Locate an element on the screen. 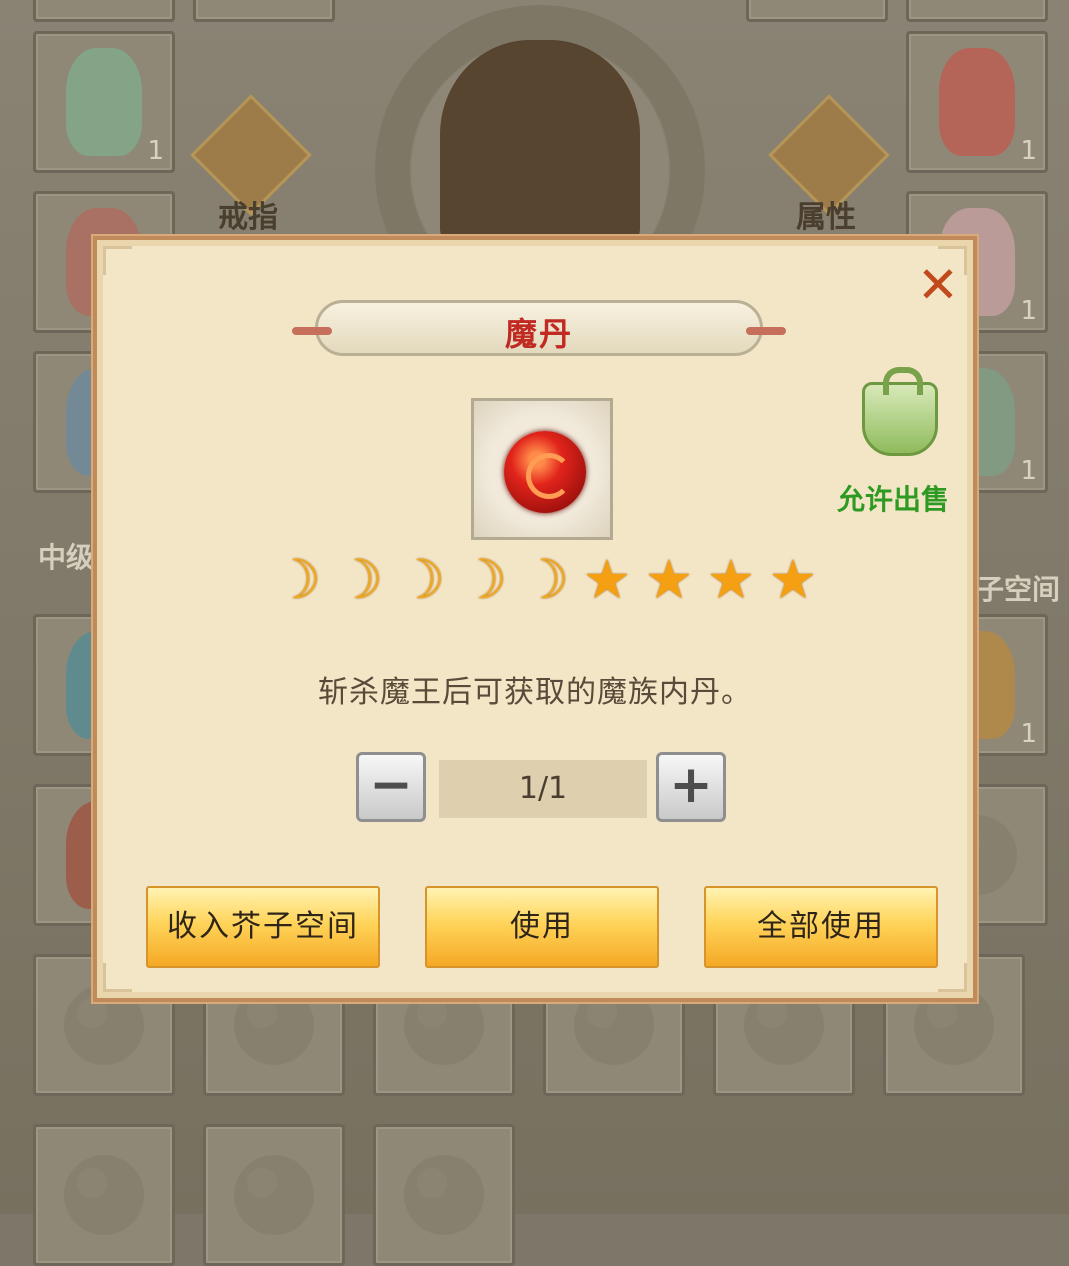 This screenshot has height=1266, width=1069. equipment-slot-right-1: 1 is located at coordinates (977, 102).